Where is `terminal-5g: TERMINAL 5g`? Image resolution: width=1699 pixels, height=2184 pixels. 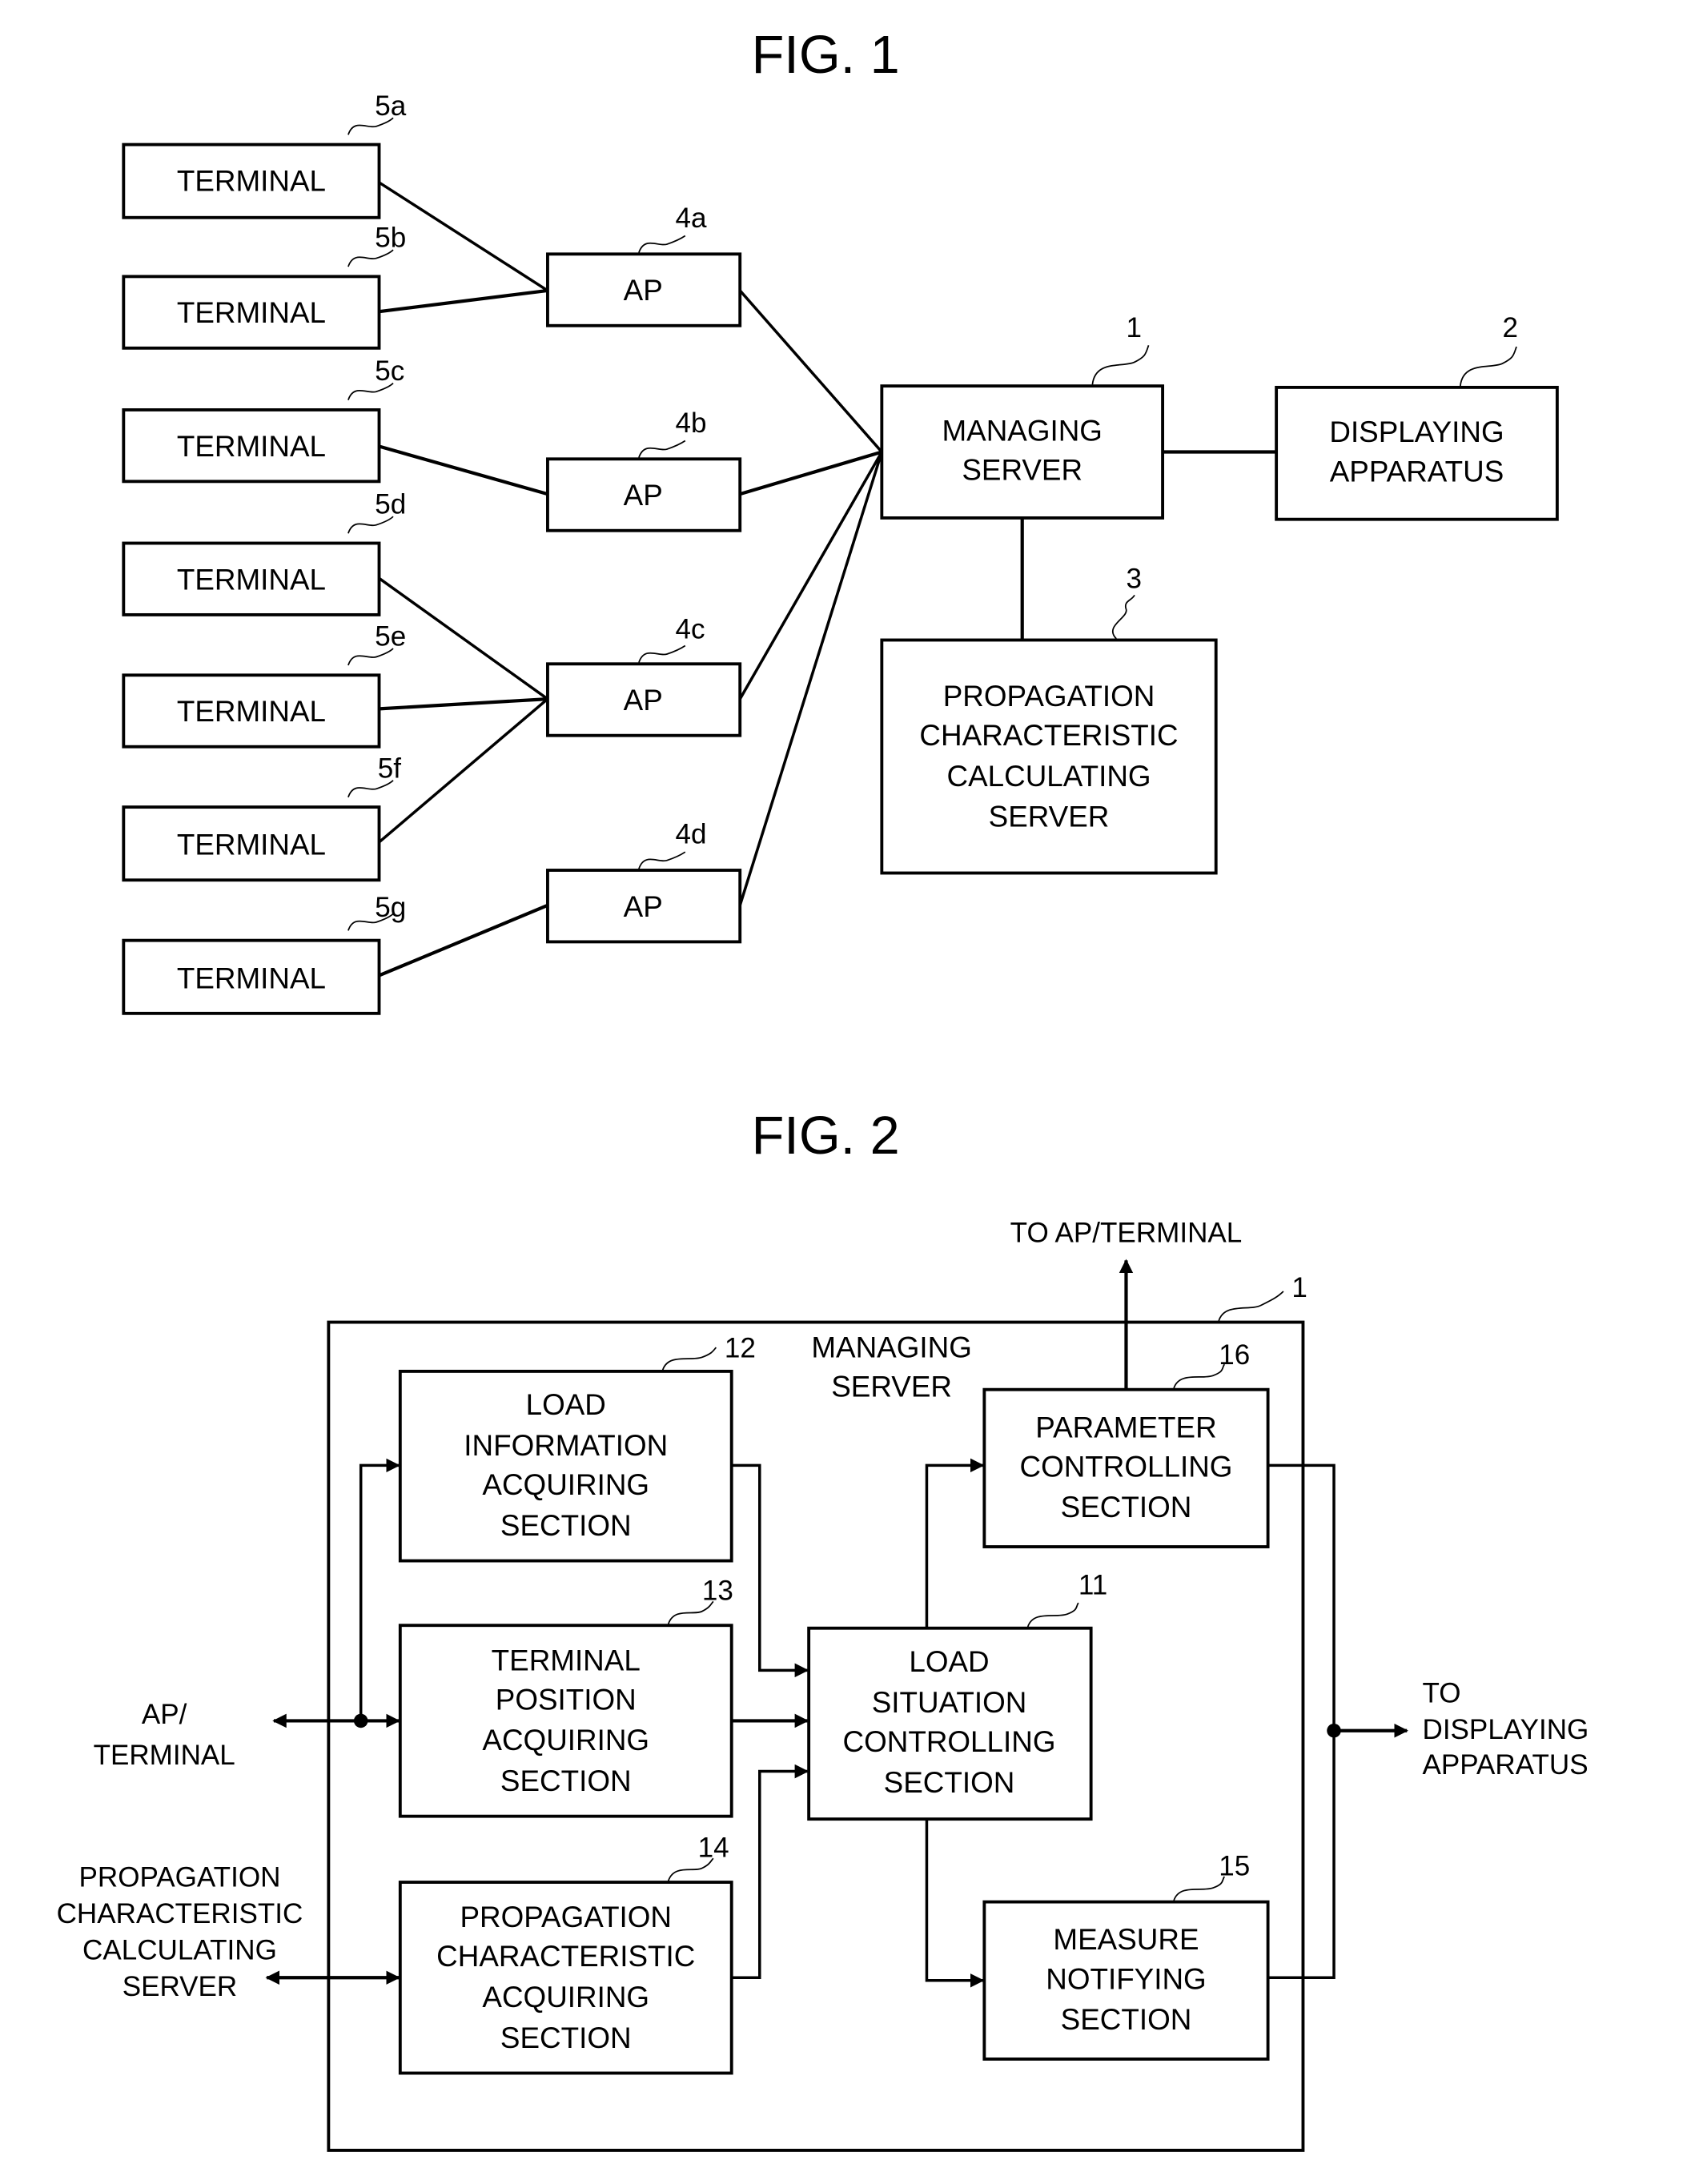 terminal-5g: TERMINAL 5g is located at coordinates (264, 953).